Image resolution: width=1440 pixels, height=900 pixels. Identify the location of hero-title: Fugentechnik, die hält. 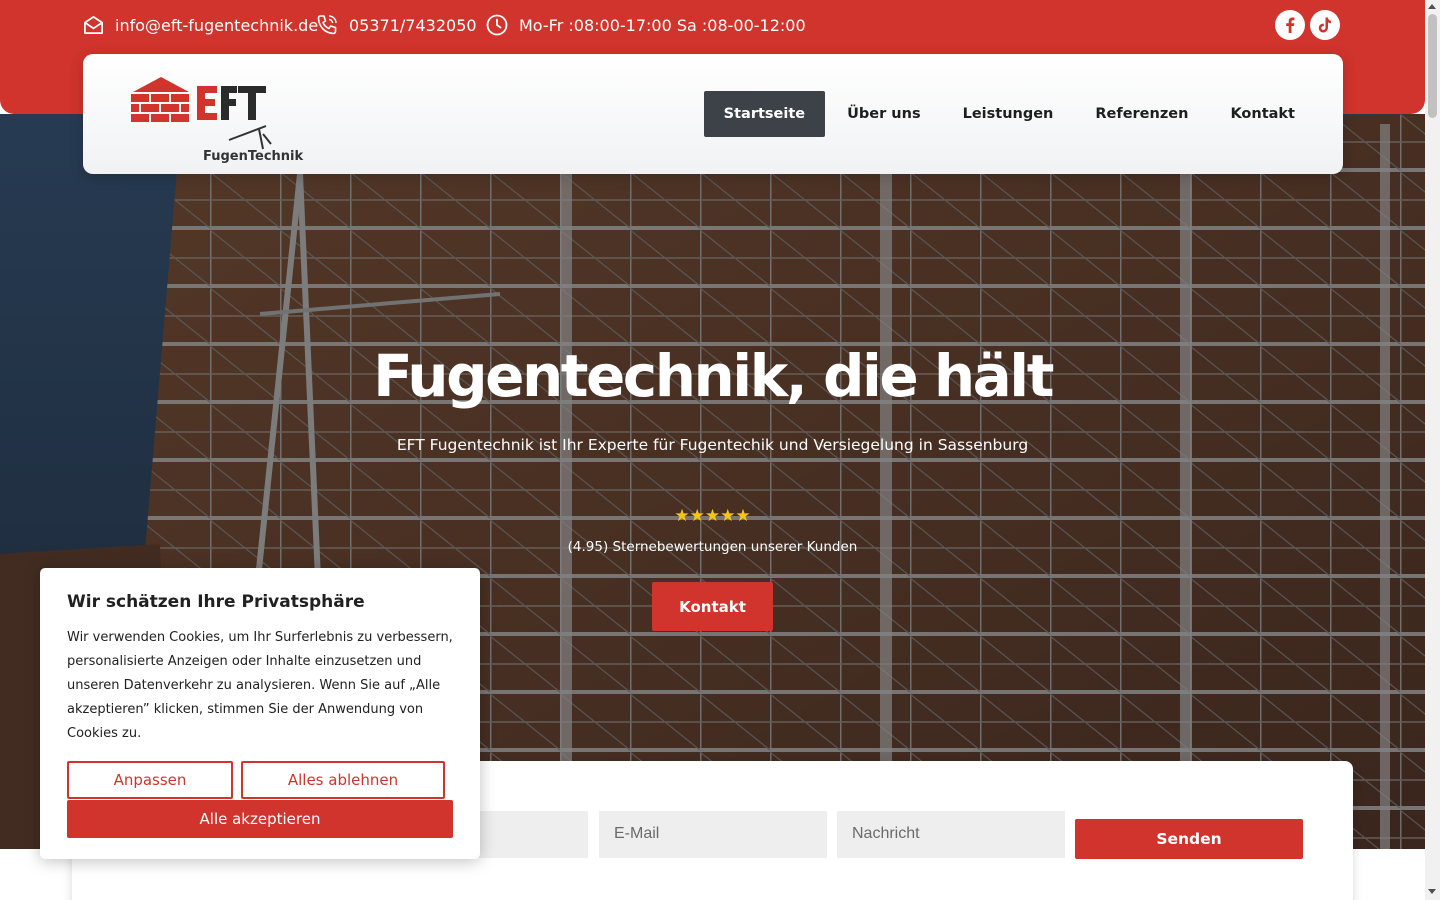
(713, 376).